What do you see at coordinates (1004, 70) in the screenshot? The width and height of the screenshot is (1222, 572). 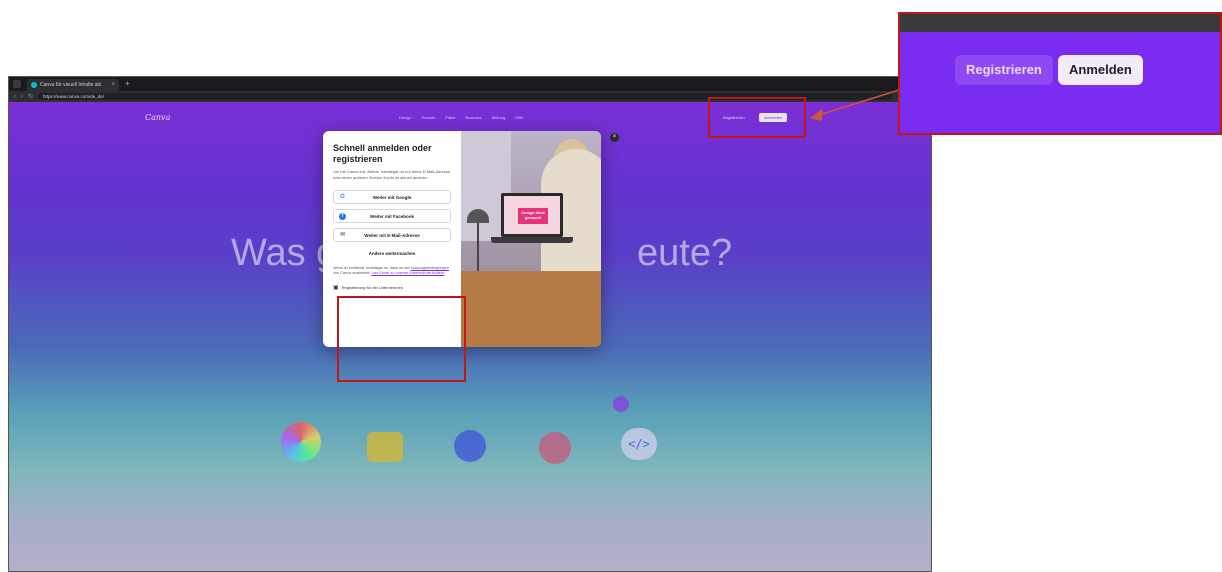 I see `zoom-register-button: Registrieren` at bounding box center [1004, 70].